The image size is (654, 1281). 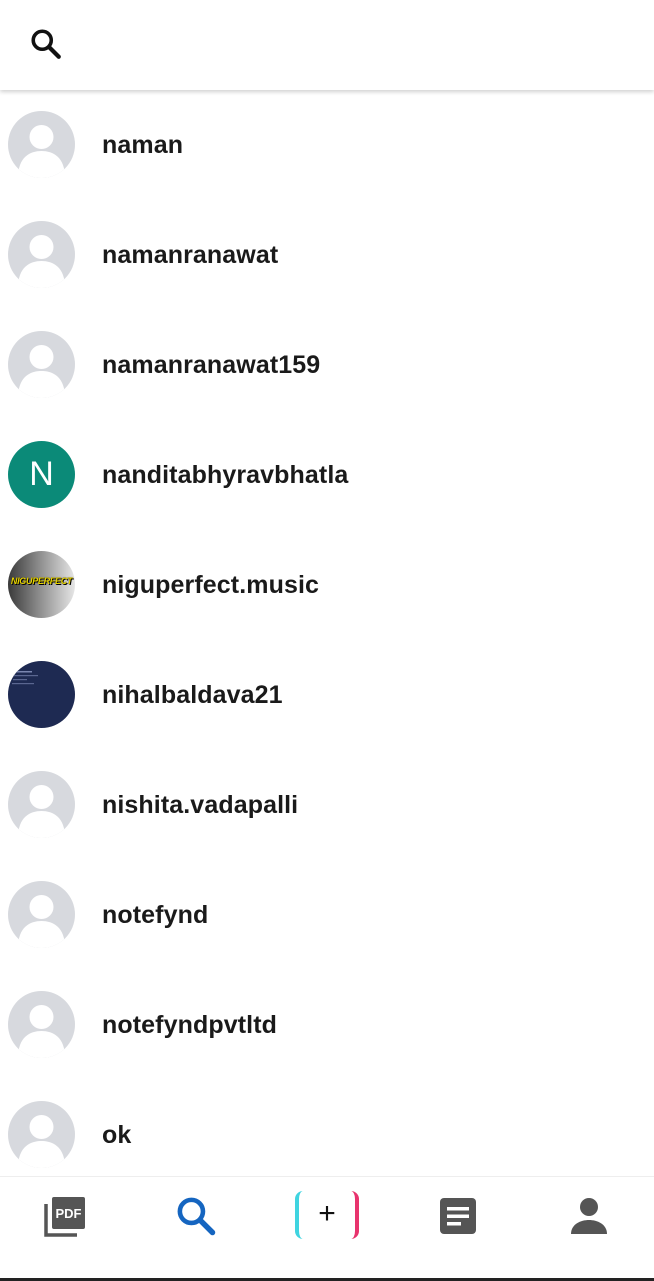 I want to click on user-row: notefynd, so click(x=327, y=915).